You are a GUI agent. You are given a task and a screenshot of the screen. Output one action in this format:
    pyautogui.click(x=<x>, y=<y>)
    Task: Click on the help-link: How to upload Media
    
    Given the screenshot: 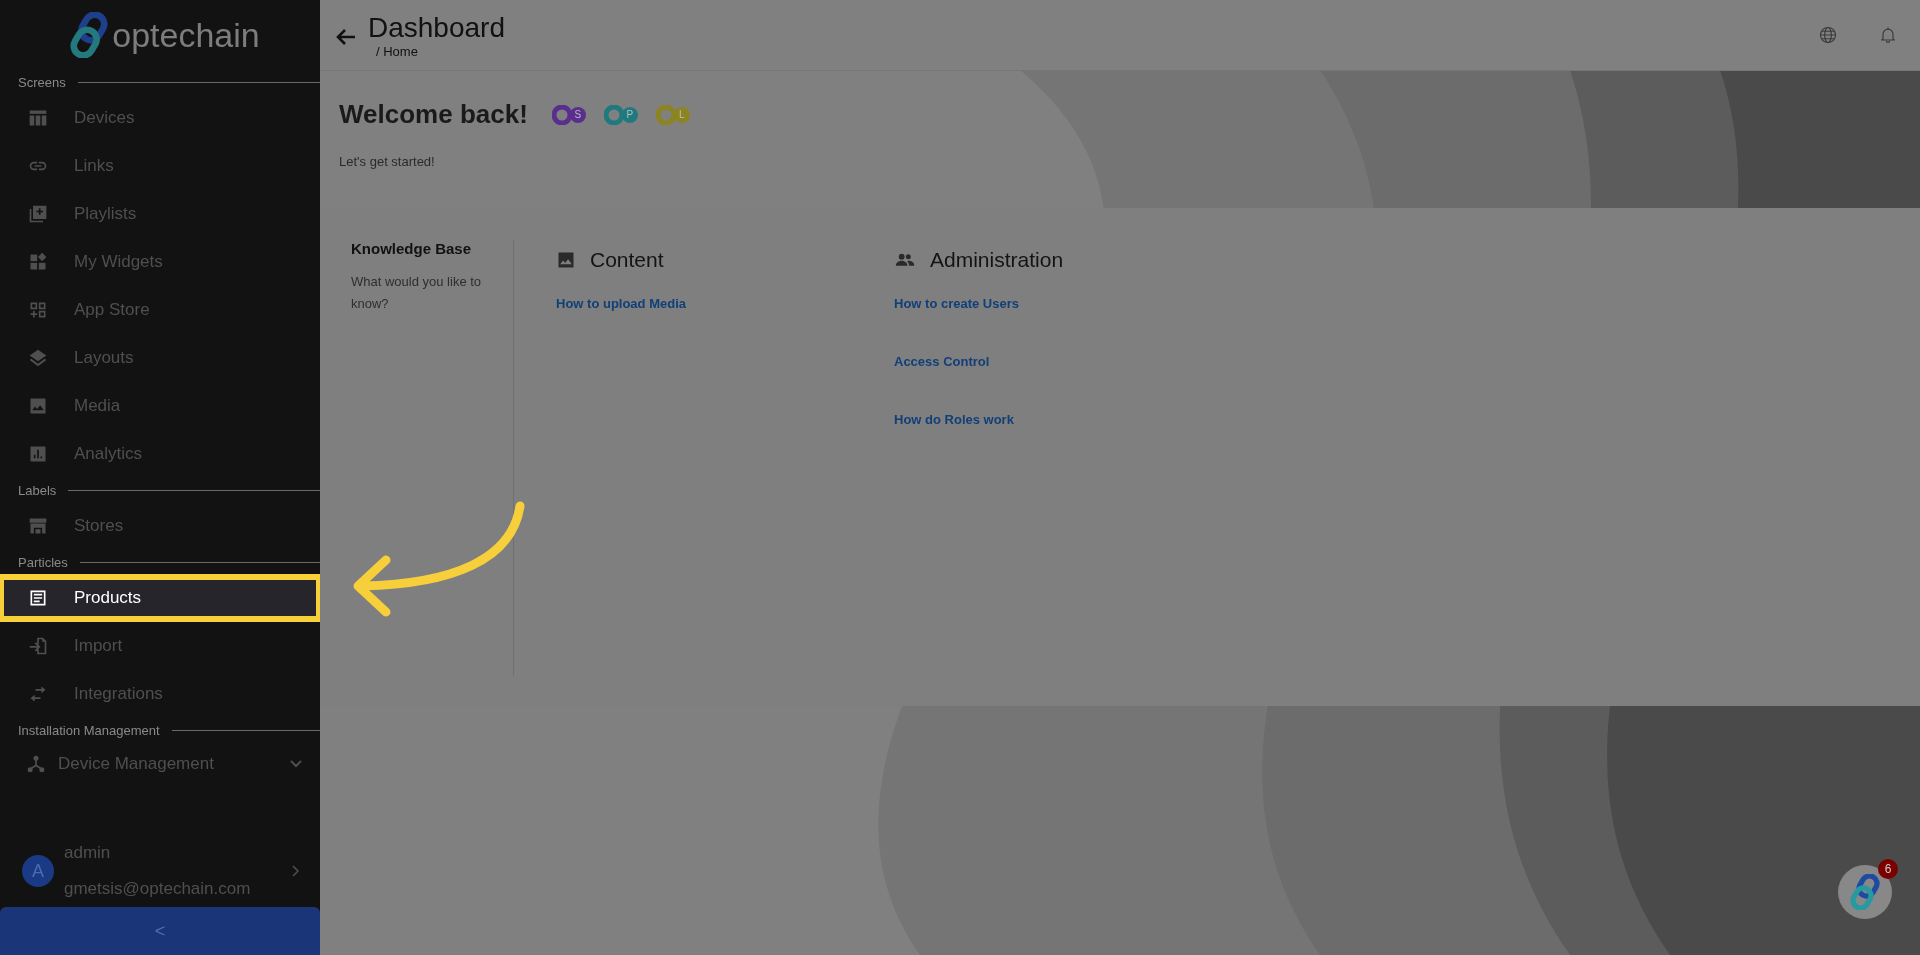 What is the action you would take?
    pyautogui.click(x=725, y=303)
    